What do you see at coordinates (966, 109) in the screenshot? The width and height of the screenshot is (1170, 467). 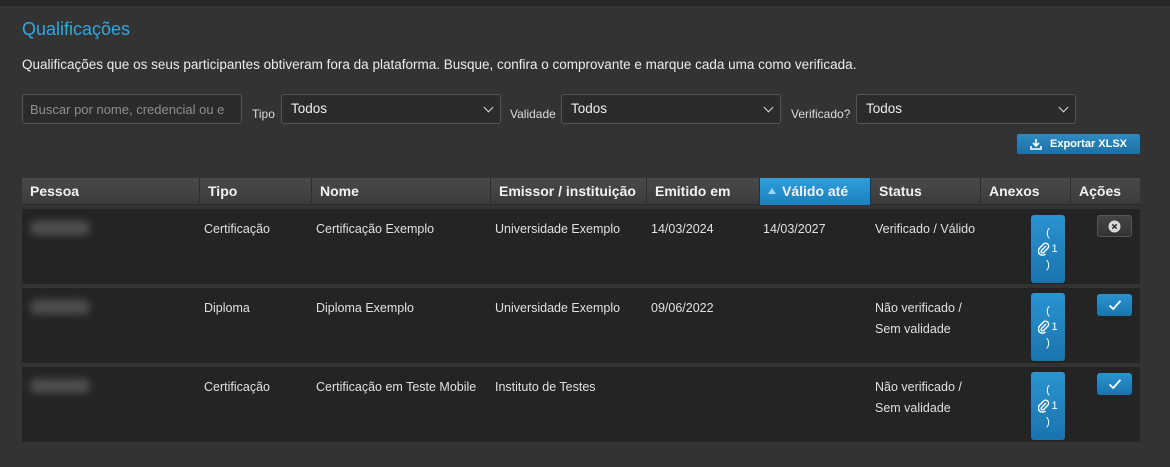 I see `verificado-filter-select: Todos` at bounding box center [966, 109].